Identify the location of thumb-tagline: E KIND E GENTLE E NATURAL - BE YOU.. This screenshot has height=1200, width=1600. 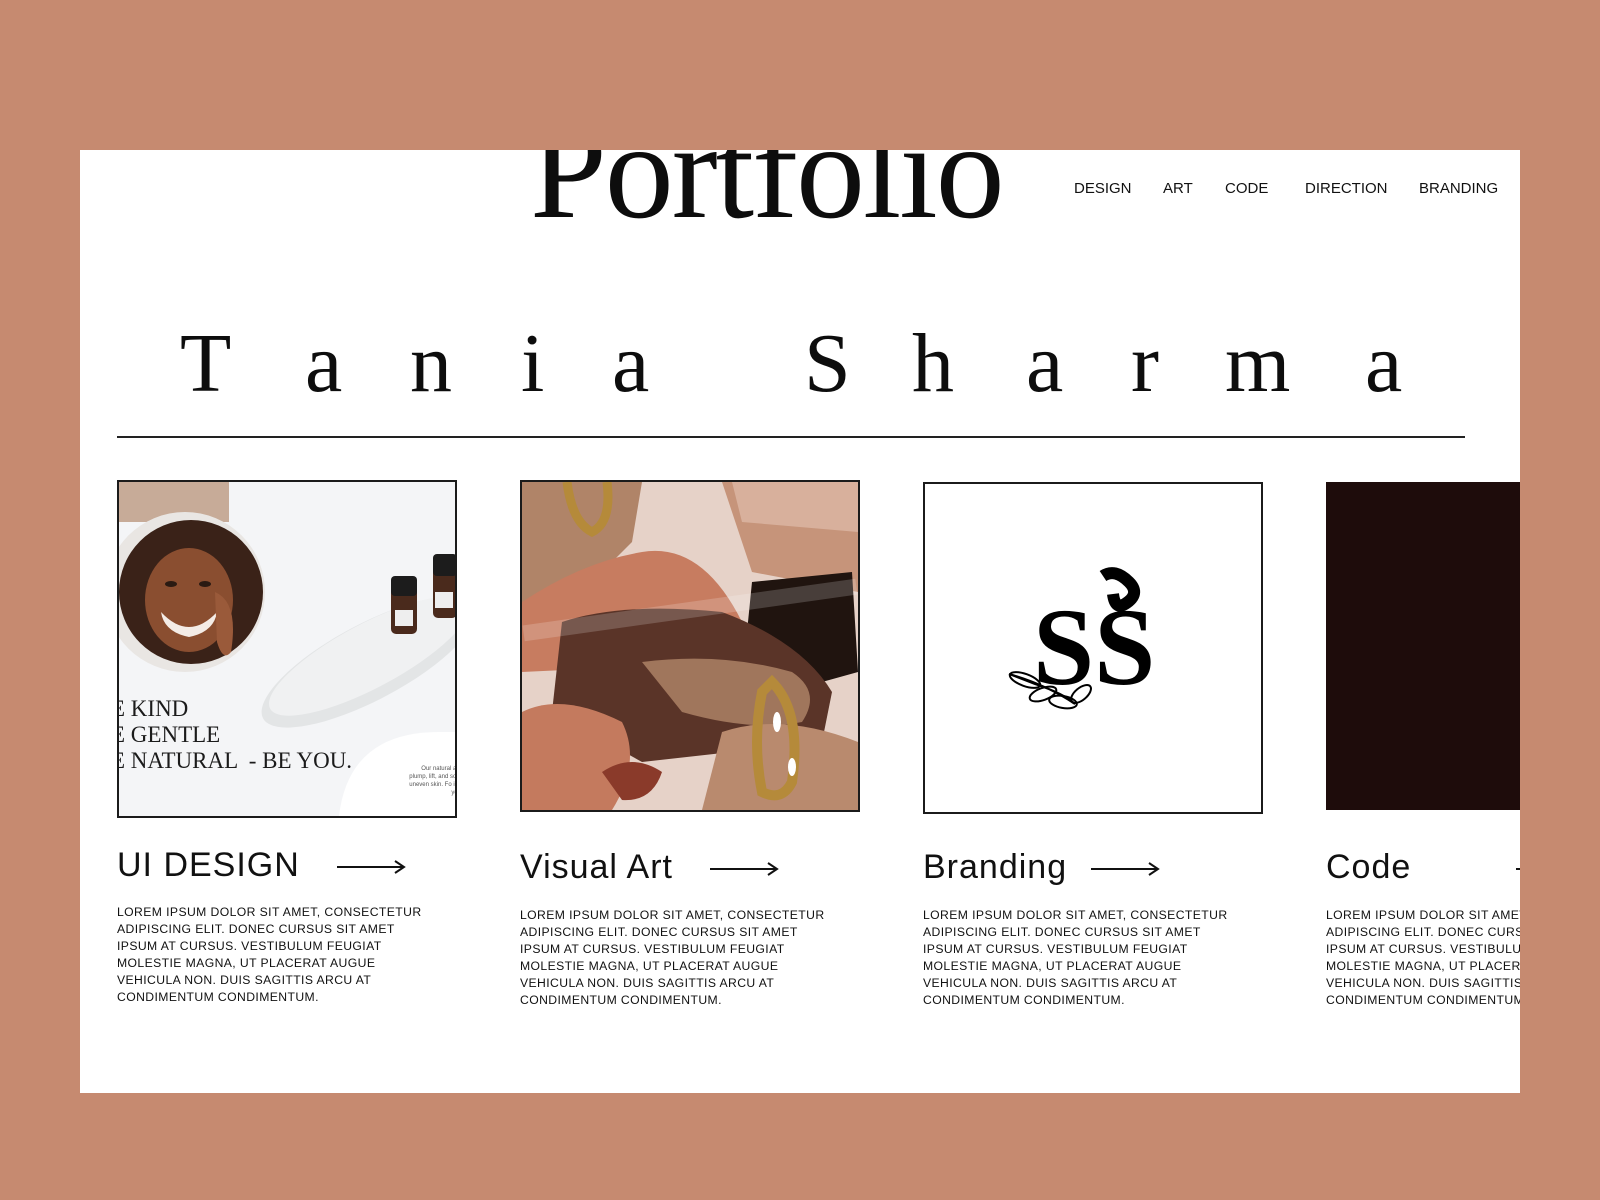
(236, 734).